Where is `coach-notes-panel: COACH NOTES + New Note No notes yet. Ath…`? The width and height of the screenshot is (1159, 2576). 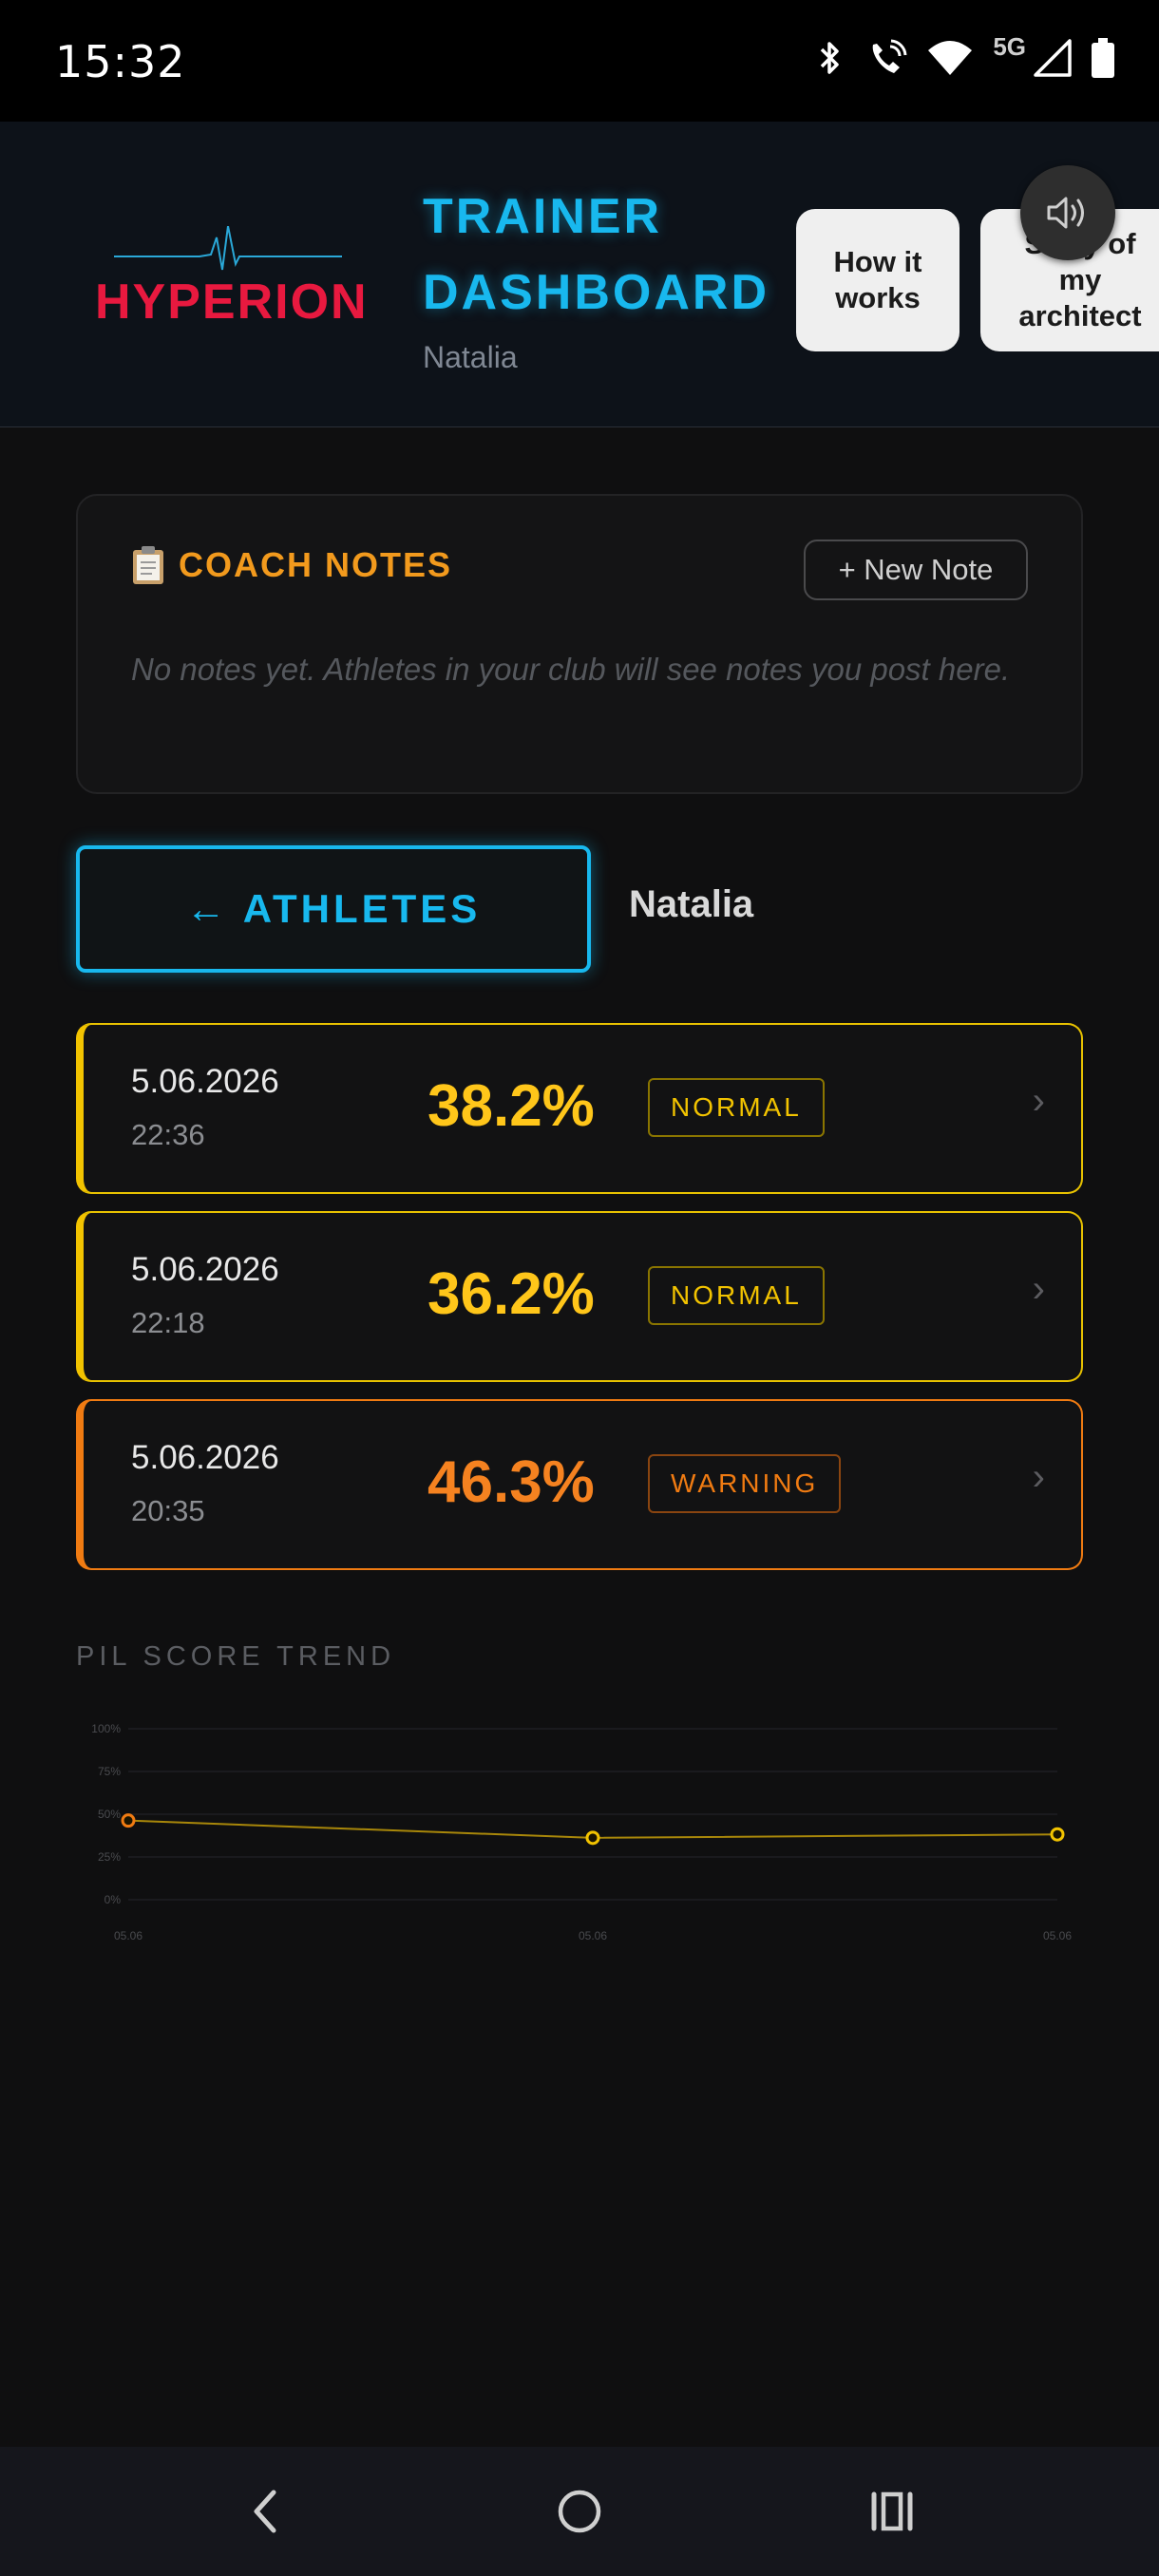
coach-notes-panel: COACH NOTES + New Note No notes yet. Ath… is located at coordinates (579, 644).